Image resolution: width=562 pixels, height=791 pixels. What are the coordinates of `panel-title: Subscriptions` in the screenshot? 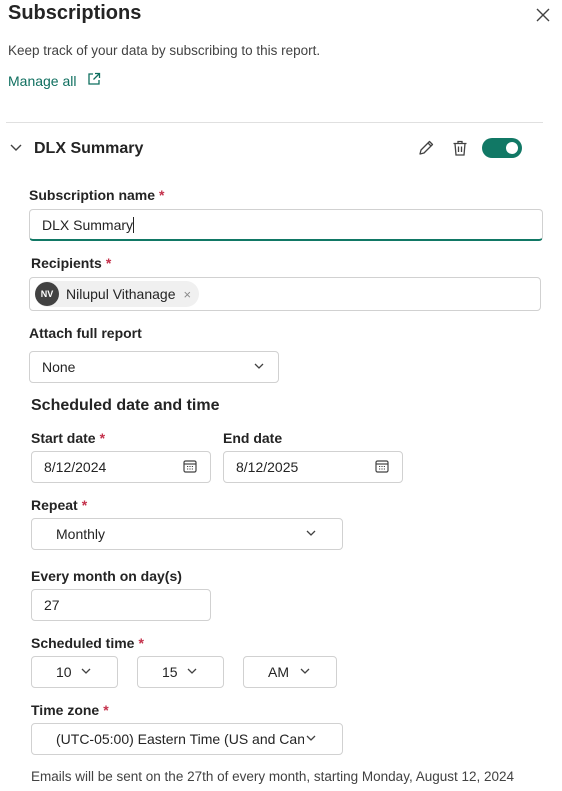 It's located at (75, 13).